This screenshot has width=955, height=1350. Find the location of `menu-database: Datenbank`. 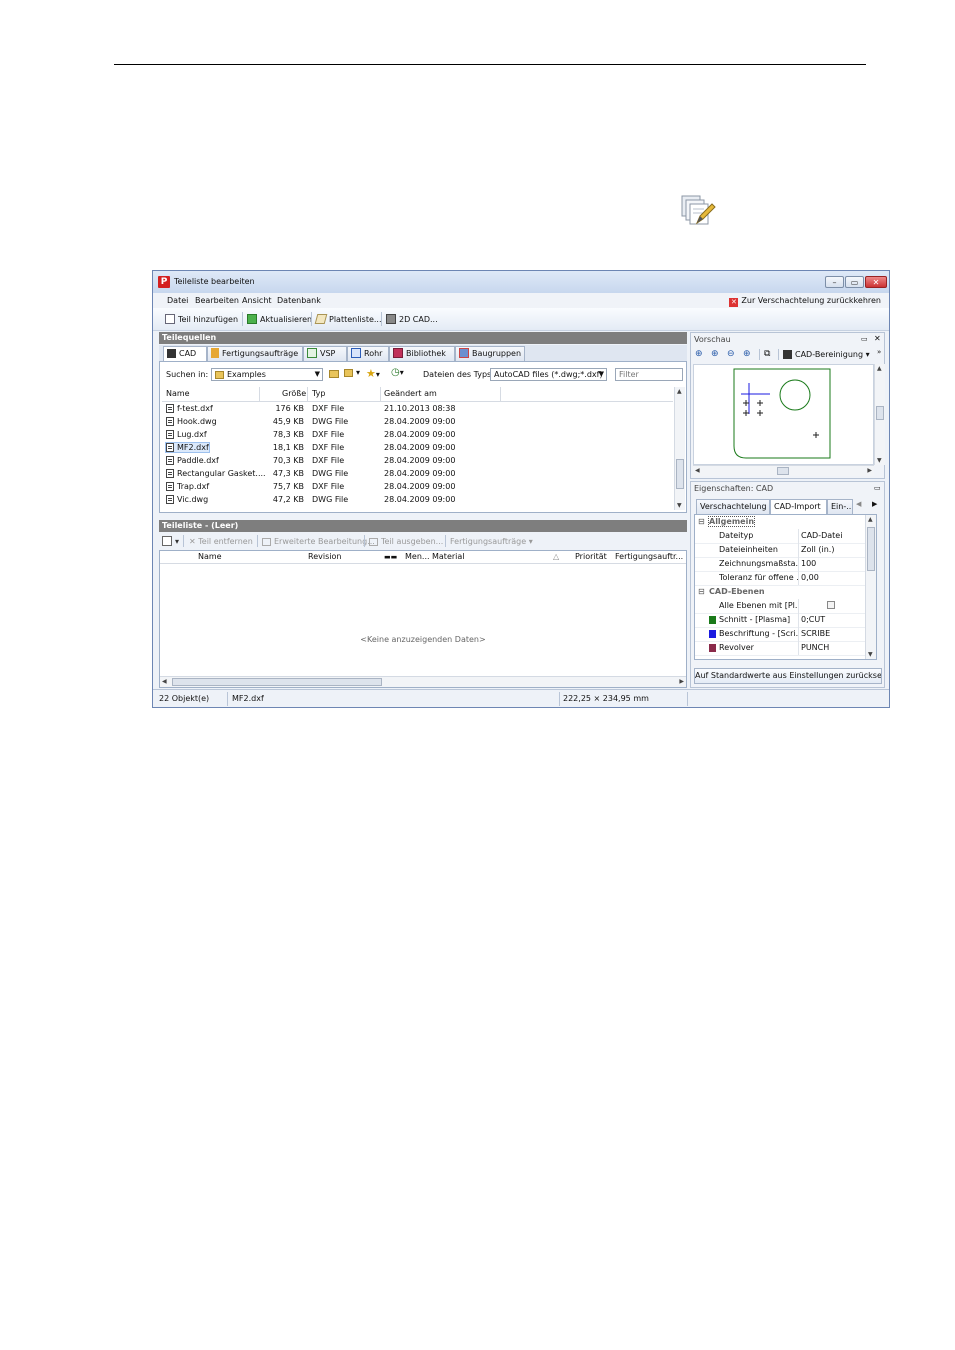

menu-database: Datenbank is located at coordinates (299, 300).